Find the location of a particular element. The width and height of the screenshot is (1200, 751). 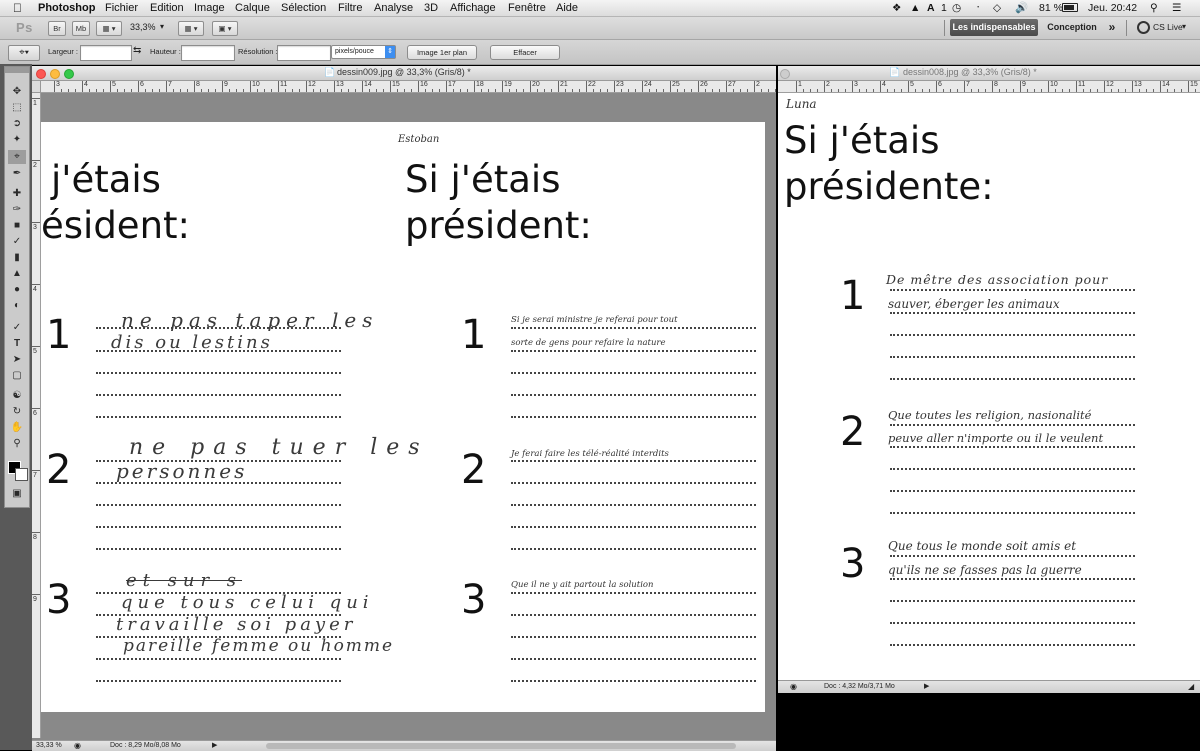

menu-calque: Calque is located at coordinates (252, 8).